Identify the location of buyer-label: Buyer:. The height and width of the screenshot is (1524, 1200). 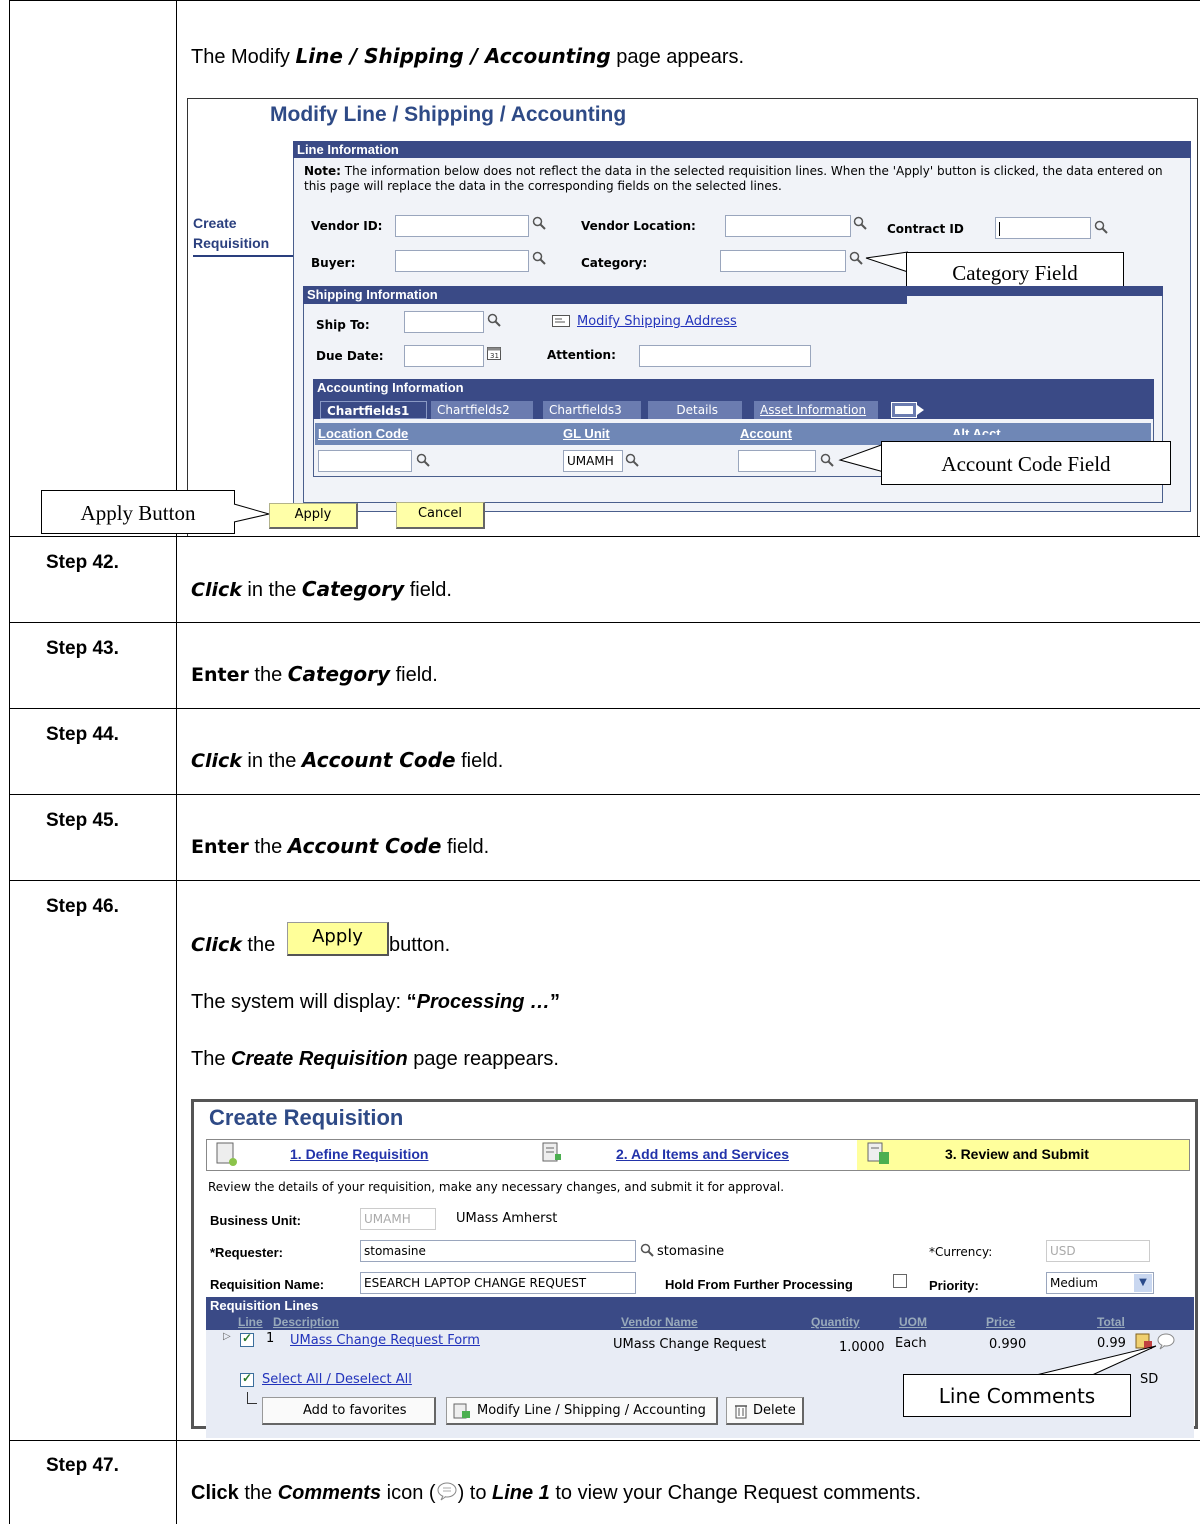
(333, 263).